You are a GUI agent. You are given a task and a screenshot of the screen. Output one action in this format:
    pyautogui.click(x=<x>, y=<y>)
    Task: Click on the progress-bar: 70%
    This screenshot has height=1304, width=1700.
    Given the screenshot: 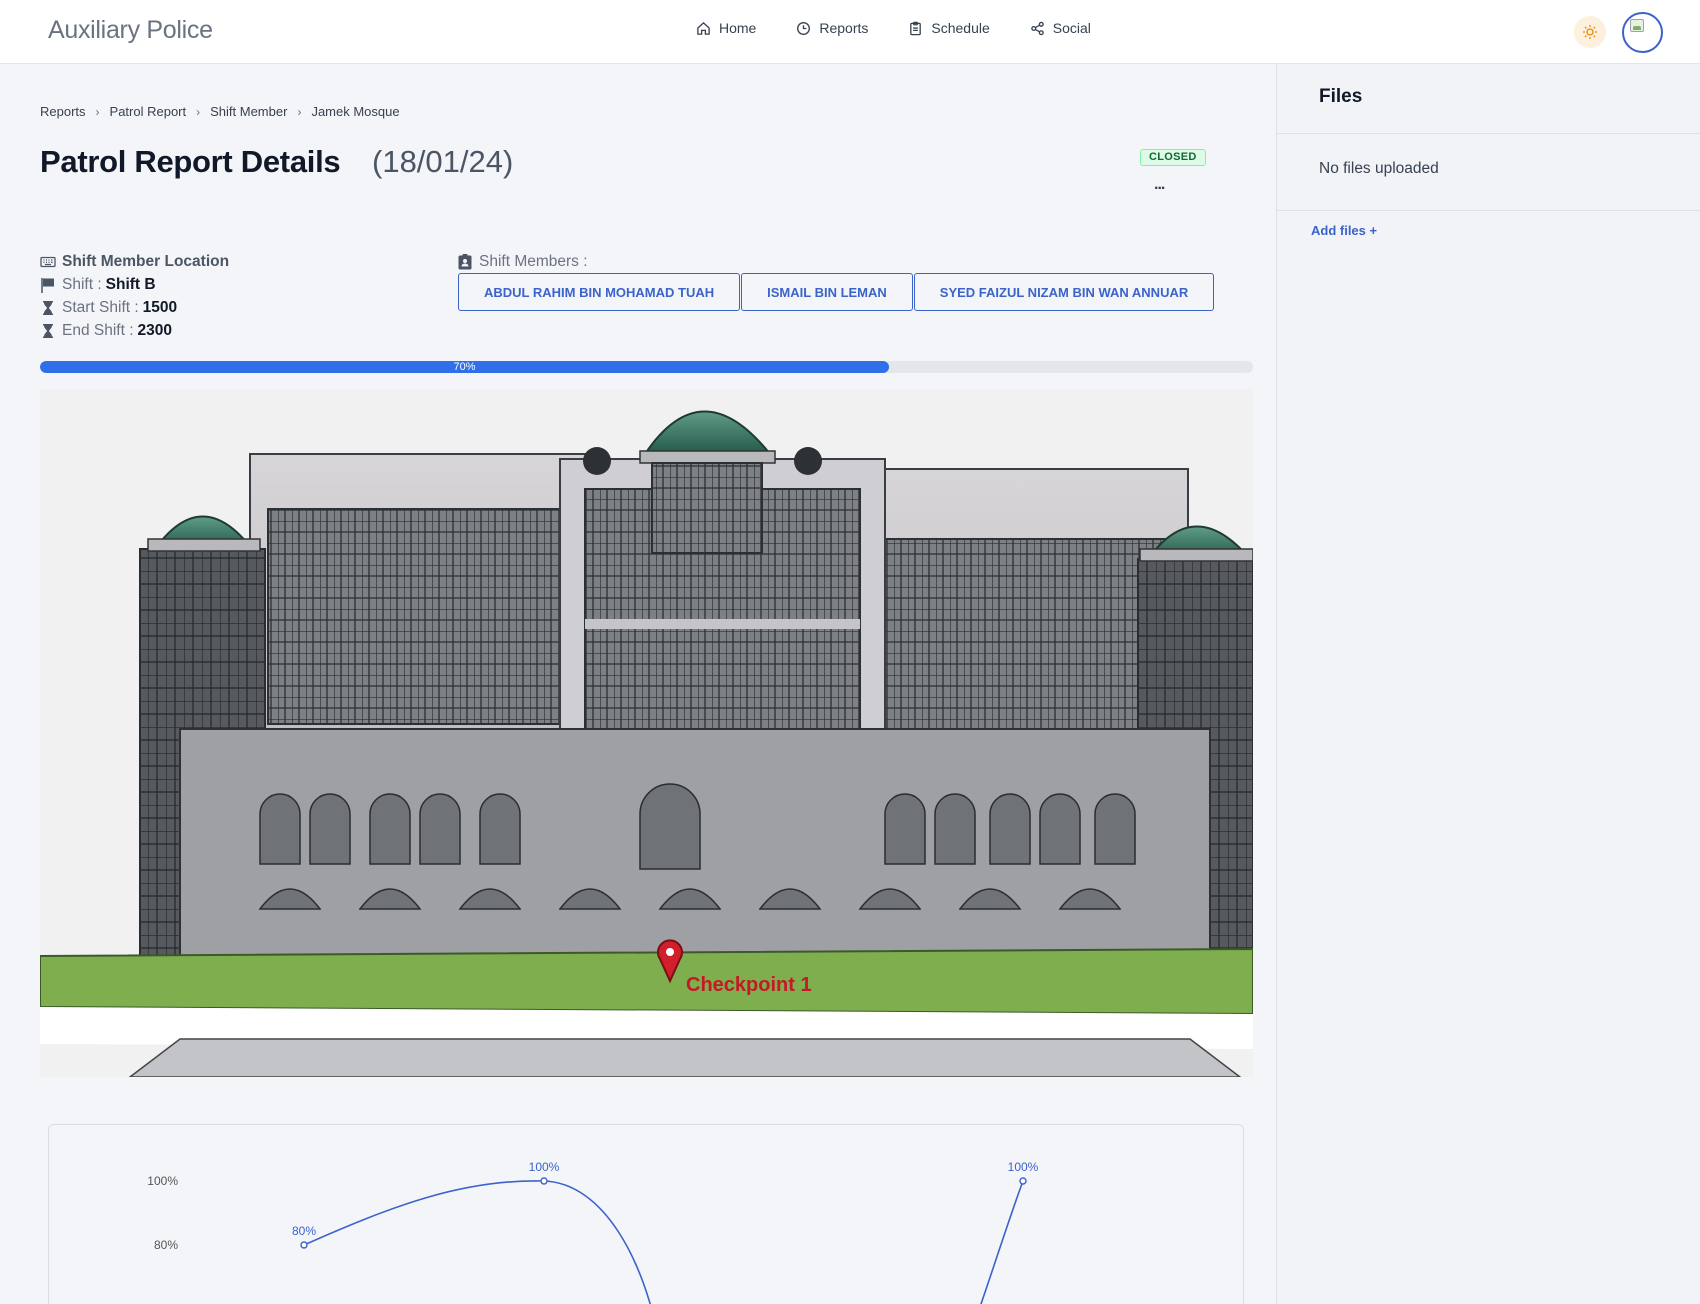 What is the action you would take?
    pyautogui.click(x=646, y=367)
    